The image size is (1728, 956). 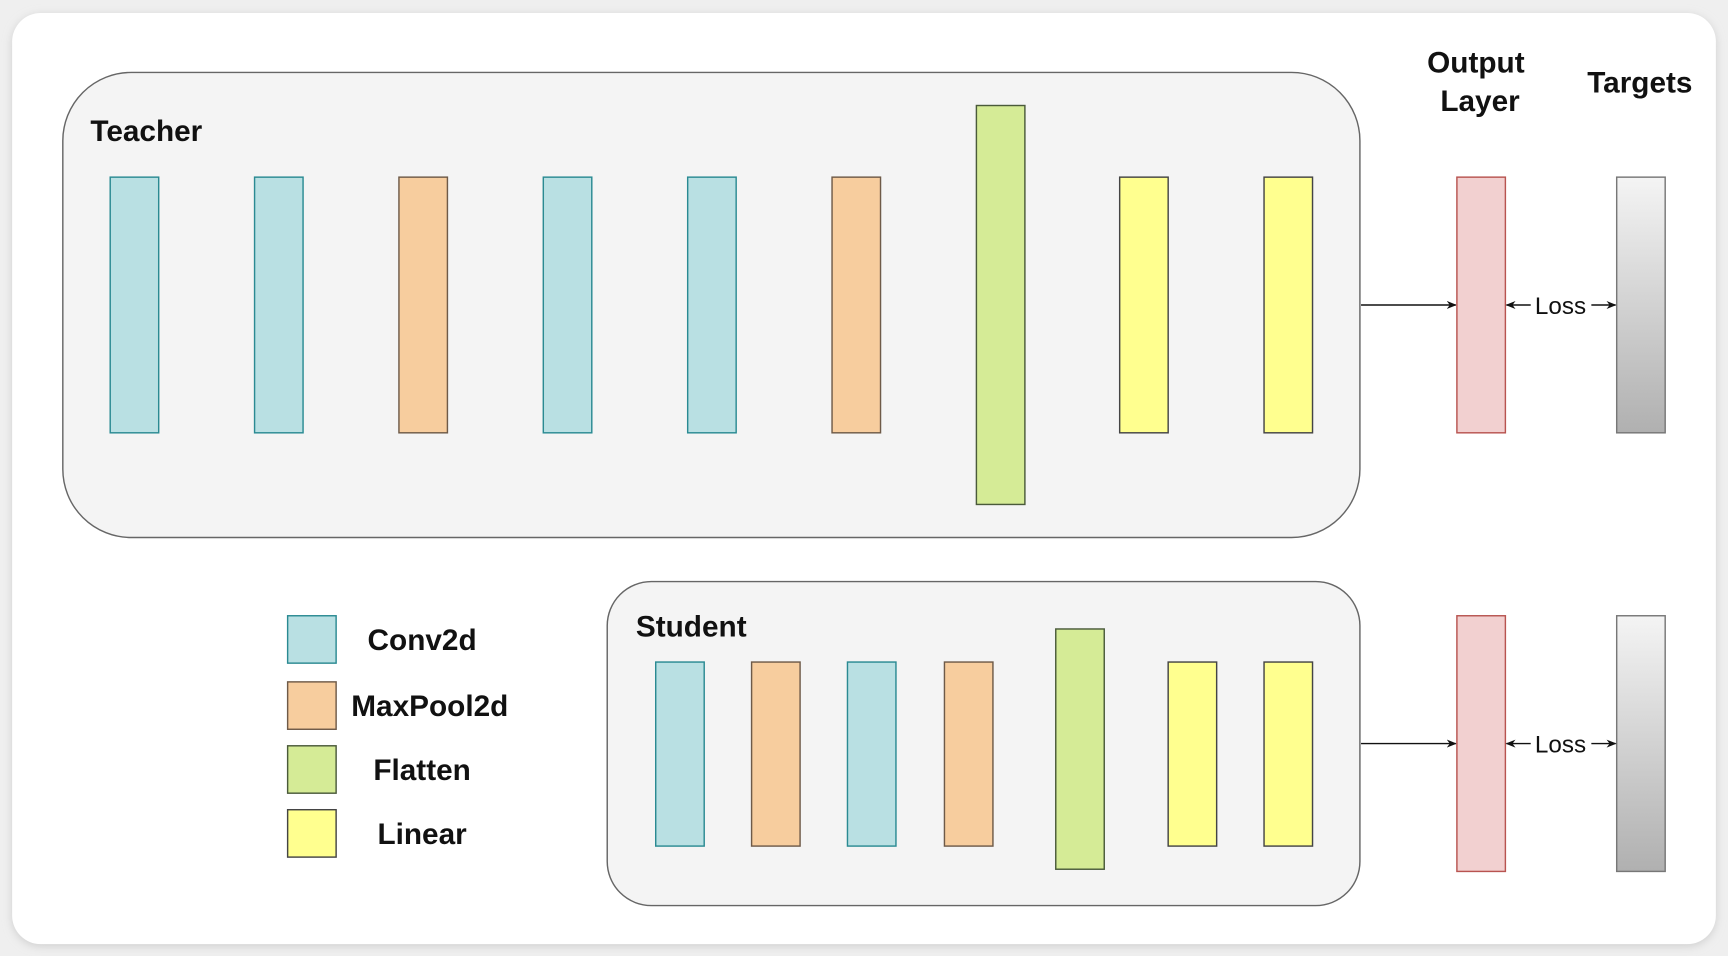 I want to click on student-layer-flatten, so click(x=1080, y=749).